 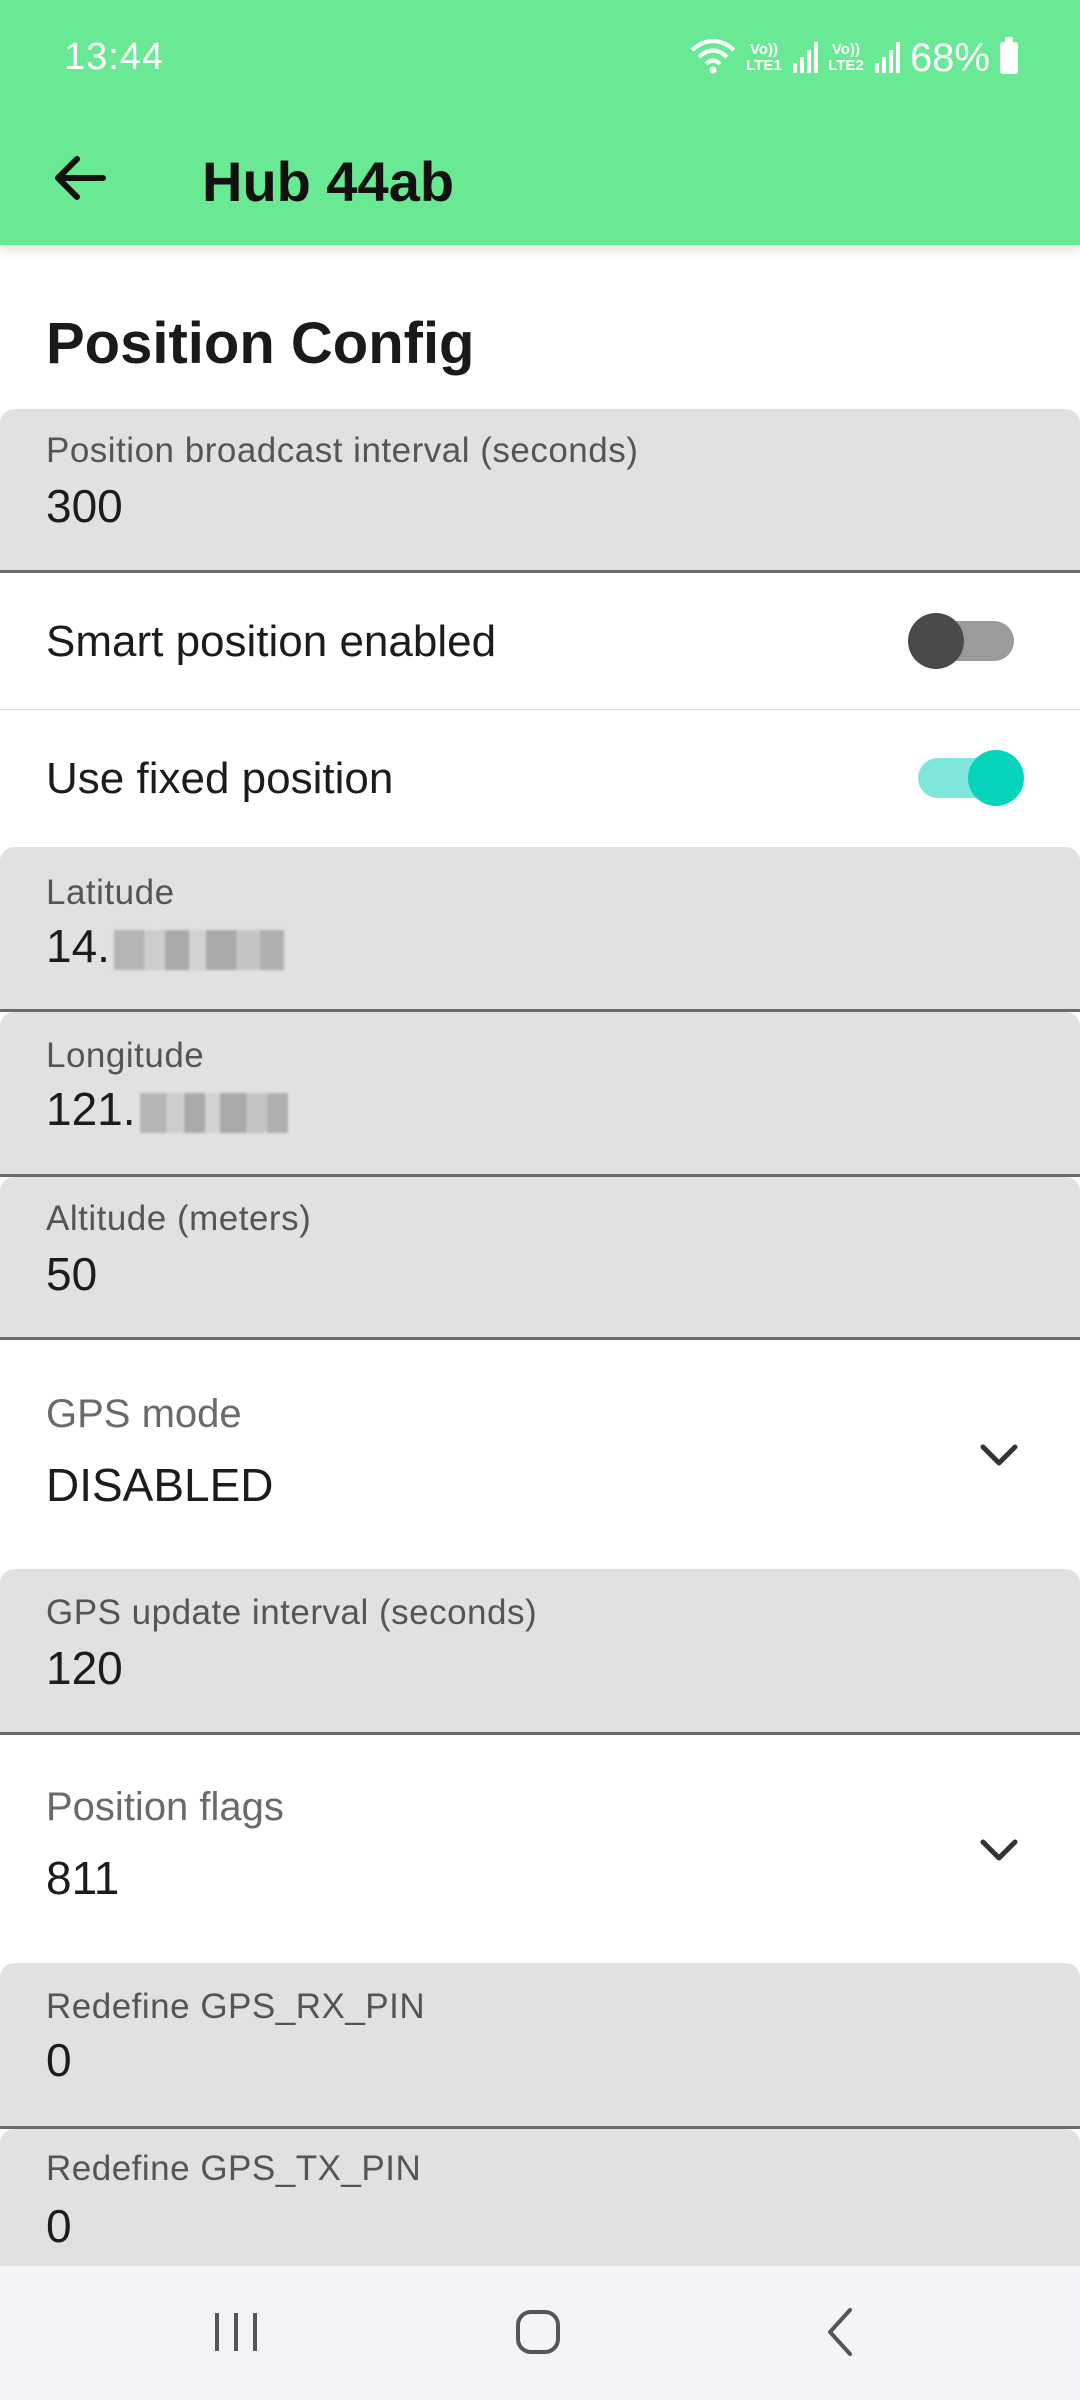 I want to click on dropdown-value: 811, so click(x=83, y=1878).